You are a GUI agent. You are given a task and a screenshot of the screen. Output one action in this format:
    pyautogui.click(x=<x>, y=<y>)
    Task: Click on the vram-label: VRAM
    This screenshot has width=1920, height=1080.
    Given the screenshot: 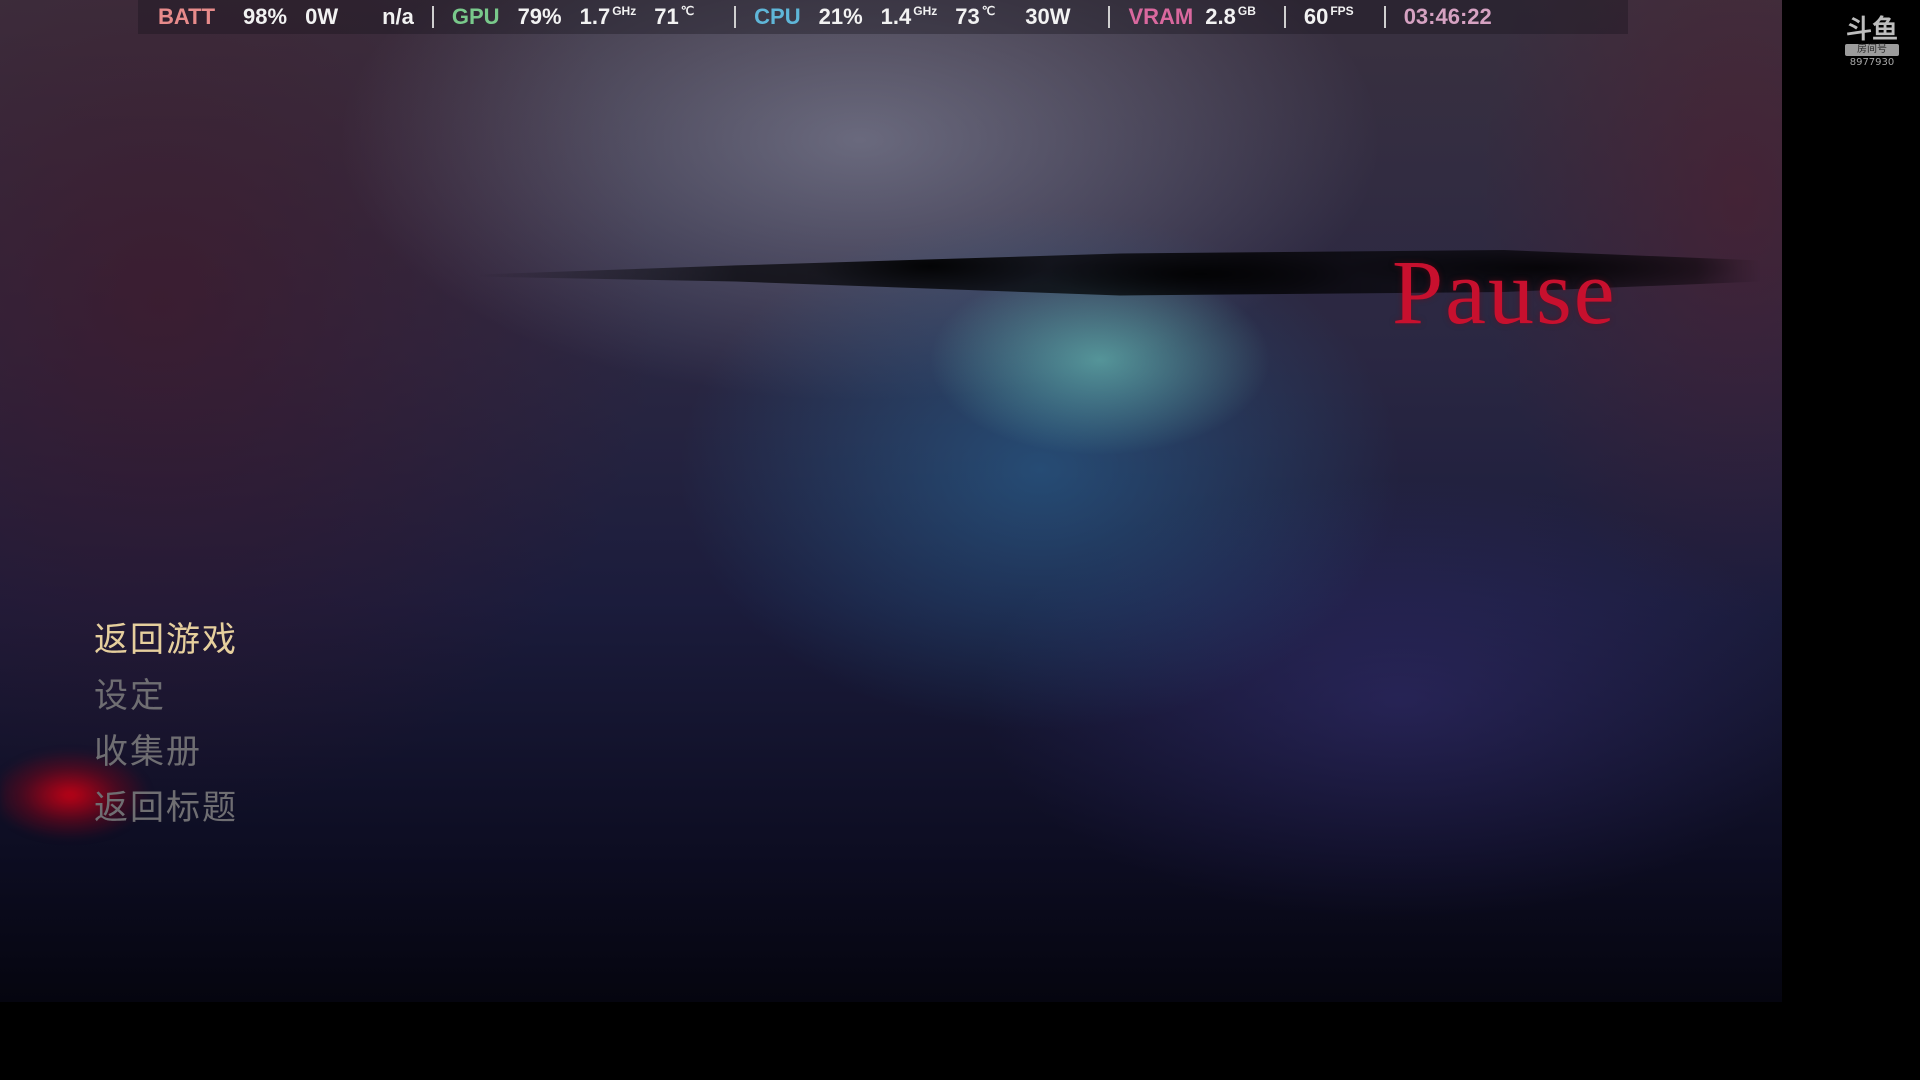 What is the action you would take?
    pyautogui.click(x=1161, y=16)
    